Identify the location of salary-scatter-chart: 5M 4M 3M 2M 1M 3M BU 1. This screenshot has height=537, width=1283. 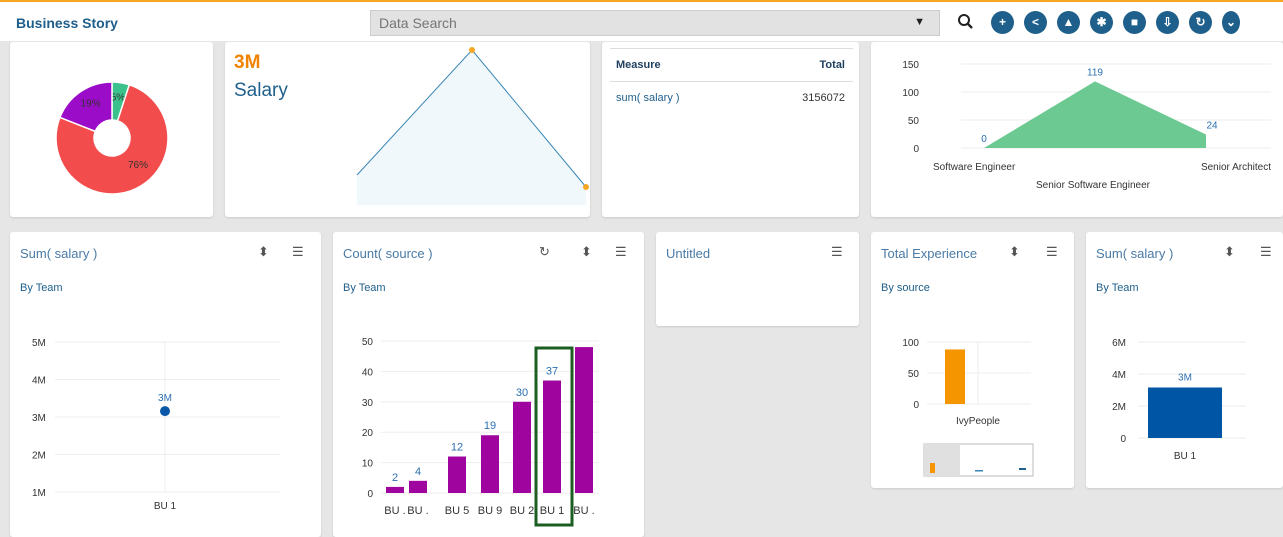
(156, 425).